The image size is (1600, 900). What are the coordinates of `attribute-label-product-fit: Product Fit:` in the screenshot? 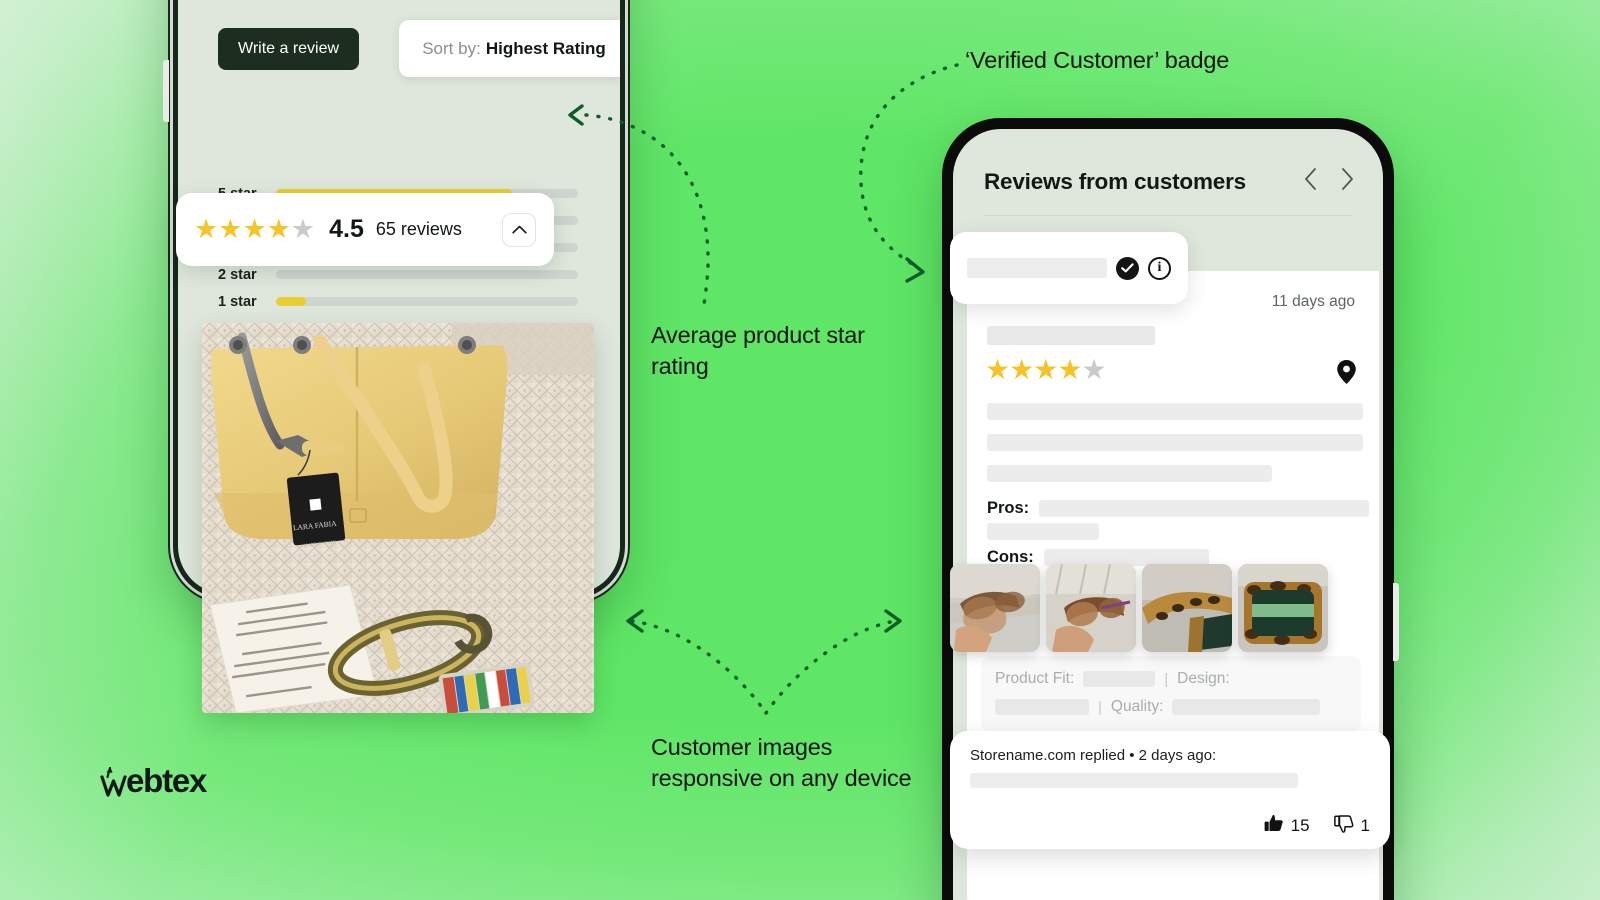 It's located at (1035, 678).